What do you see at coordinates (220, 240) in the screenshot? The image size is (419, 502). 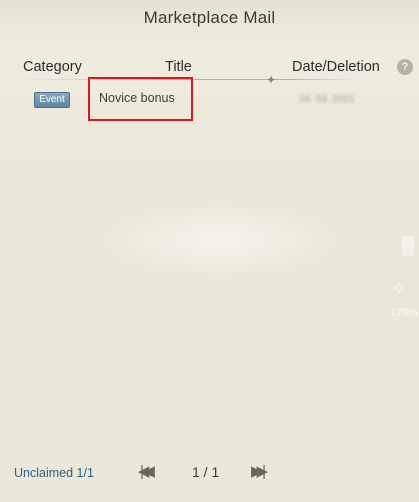 I see `background-haze` at bounding box center [220, 240].